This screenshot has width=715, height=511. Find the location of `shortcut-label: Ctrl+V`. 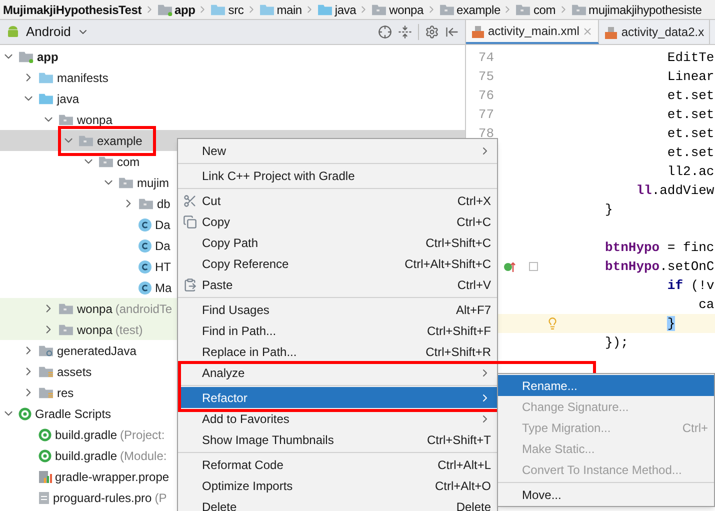

shortcut-label: Ctrl+V is located at coordinates (474, 285).